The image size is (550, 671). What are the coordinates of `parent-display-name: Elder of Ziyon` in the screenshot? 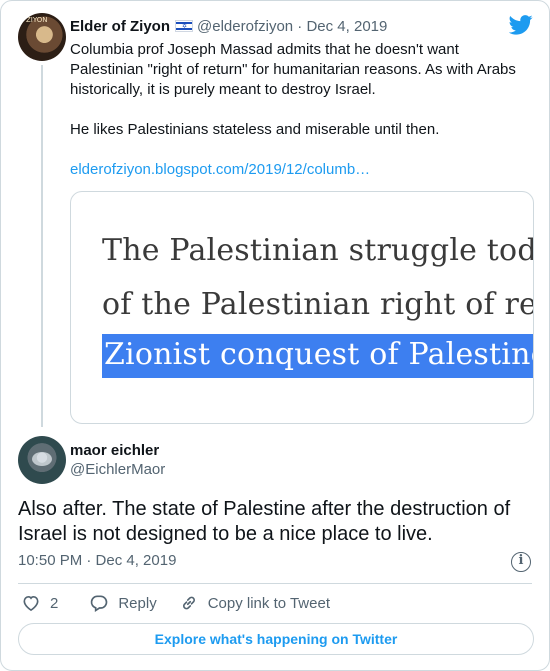 It's located at (120, 26).